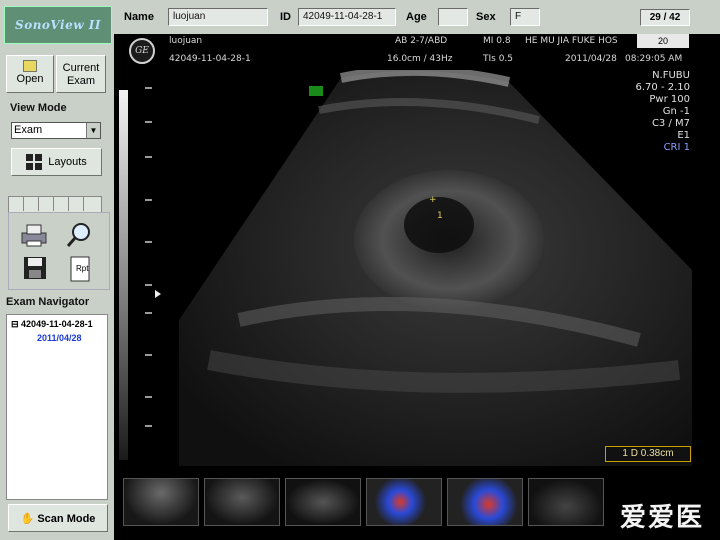 This screenshot has height=540, width=720. Describe the element at coordinates (497, 41) in the screenshot. I see `header-mi: MI 0.8` at that location.